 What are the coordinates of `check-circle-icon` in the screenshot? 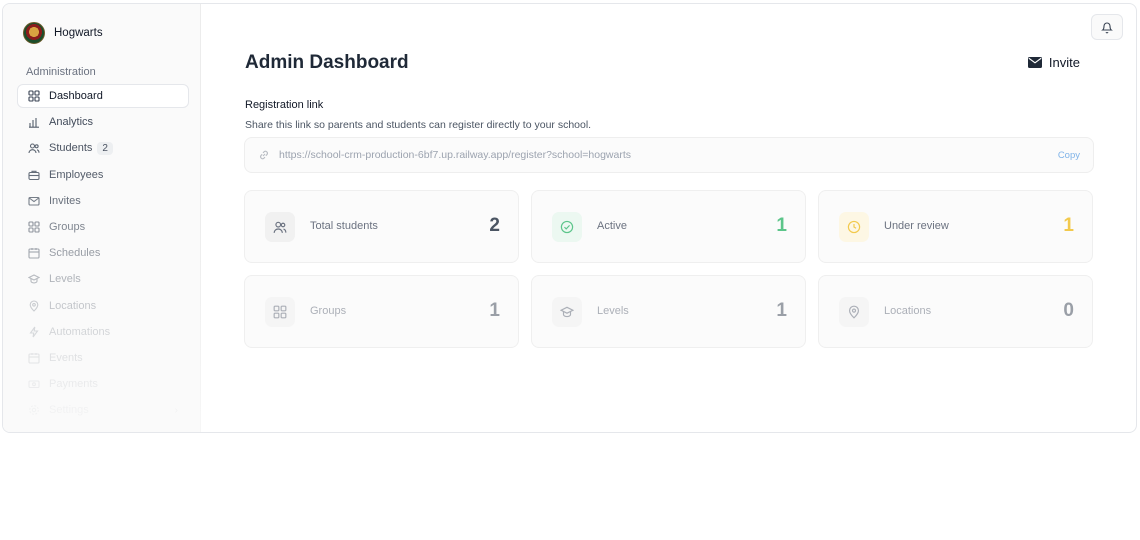 It's located at (567, 227).